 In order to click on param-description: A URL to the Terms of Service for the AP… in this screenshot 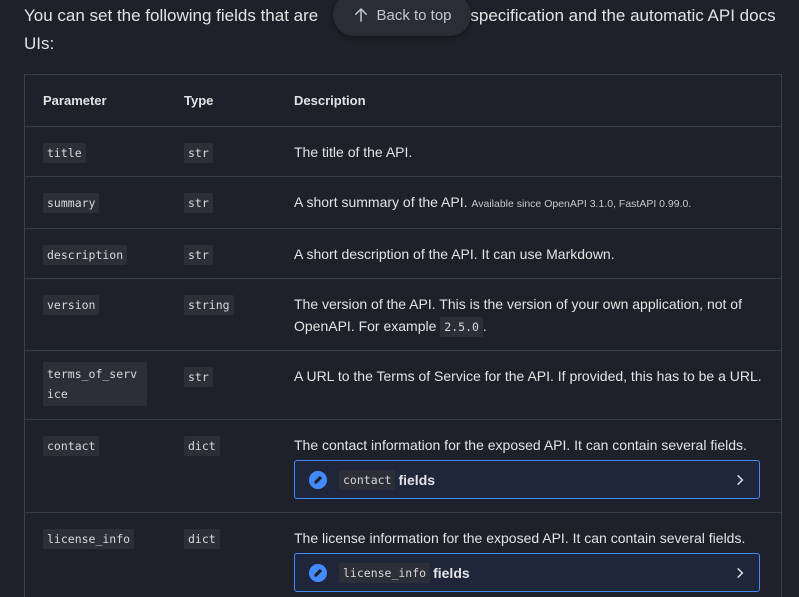, I will do `click(528, 376)`.